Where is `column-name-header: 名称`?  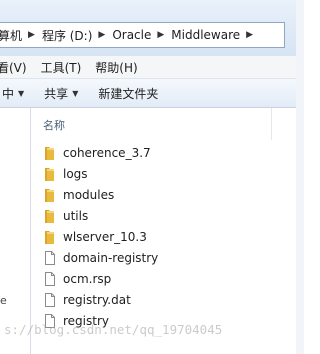 column-name-header: 名称 is located at coordinates (54, 125).